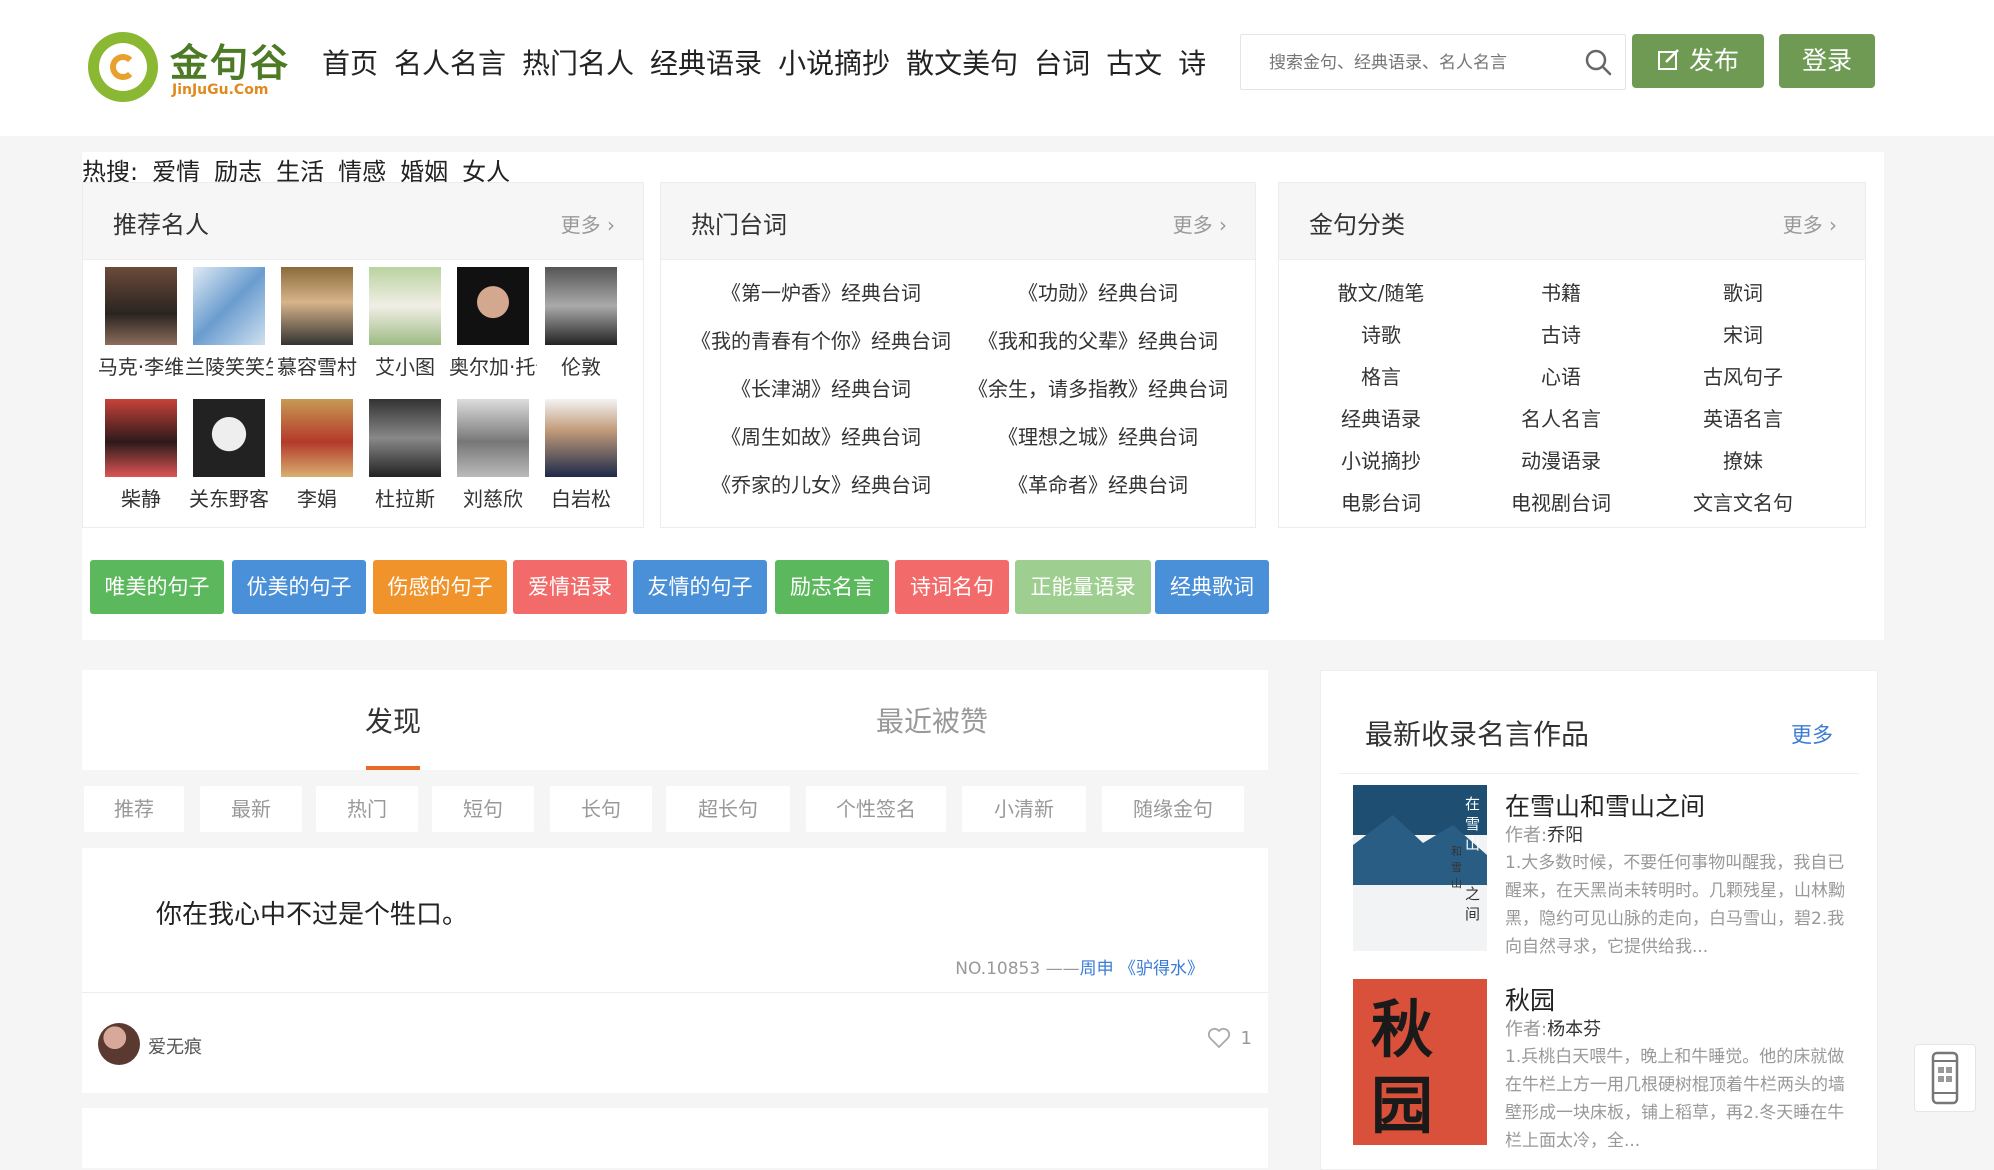  I want to click on celebrities-title: 推荐名人, so click(161, 225).